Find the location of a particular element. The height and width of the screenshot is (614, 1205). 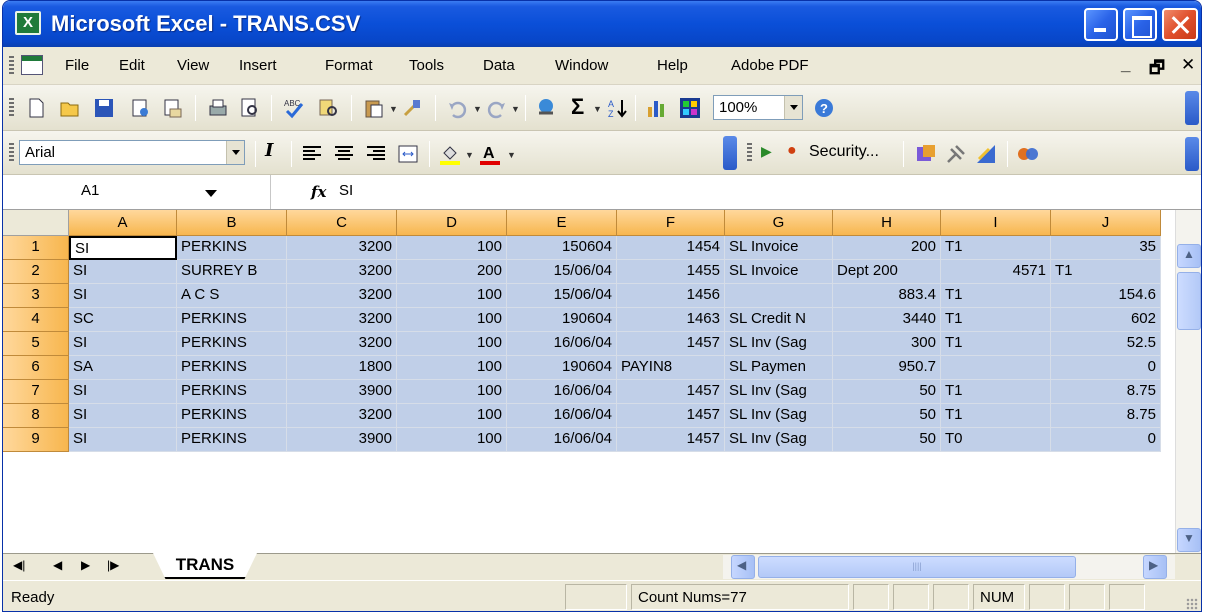

control-toolbox-icon is located at coordinates (956, 154).